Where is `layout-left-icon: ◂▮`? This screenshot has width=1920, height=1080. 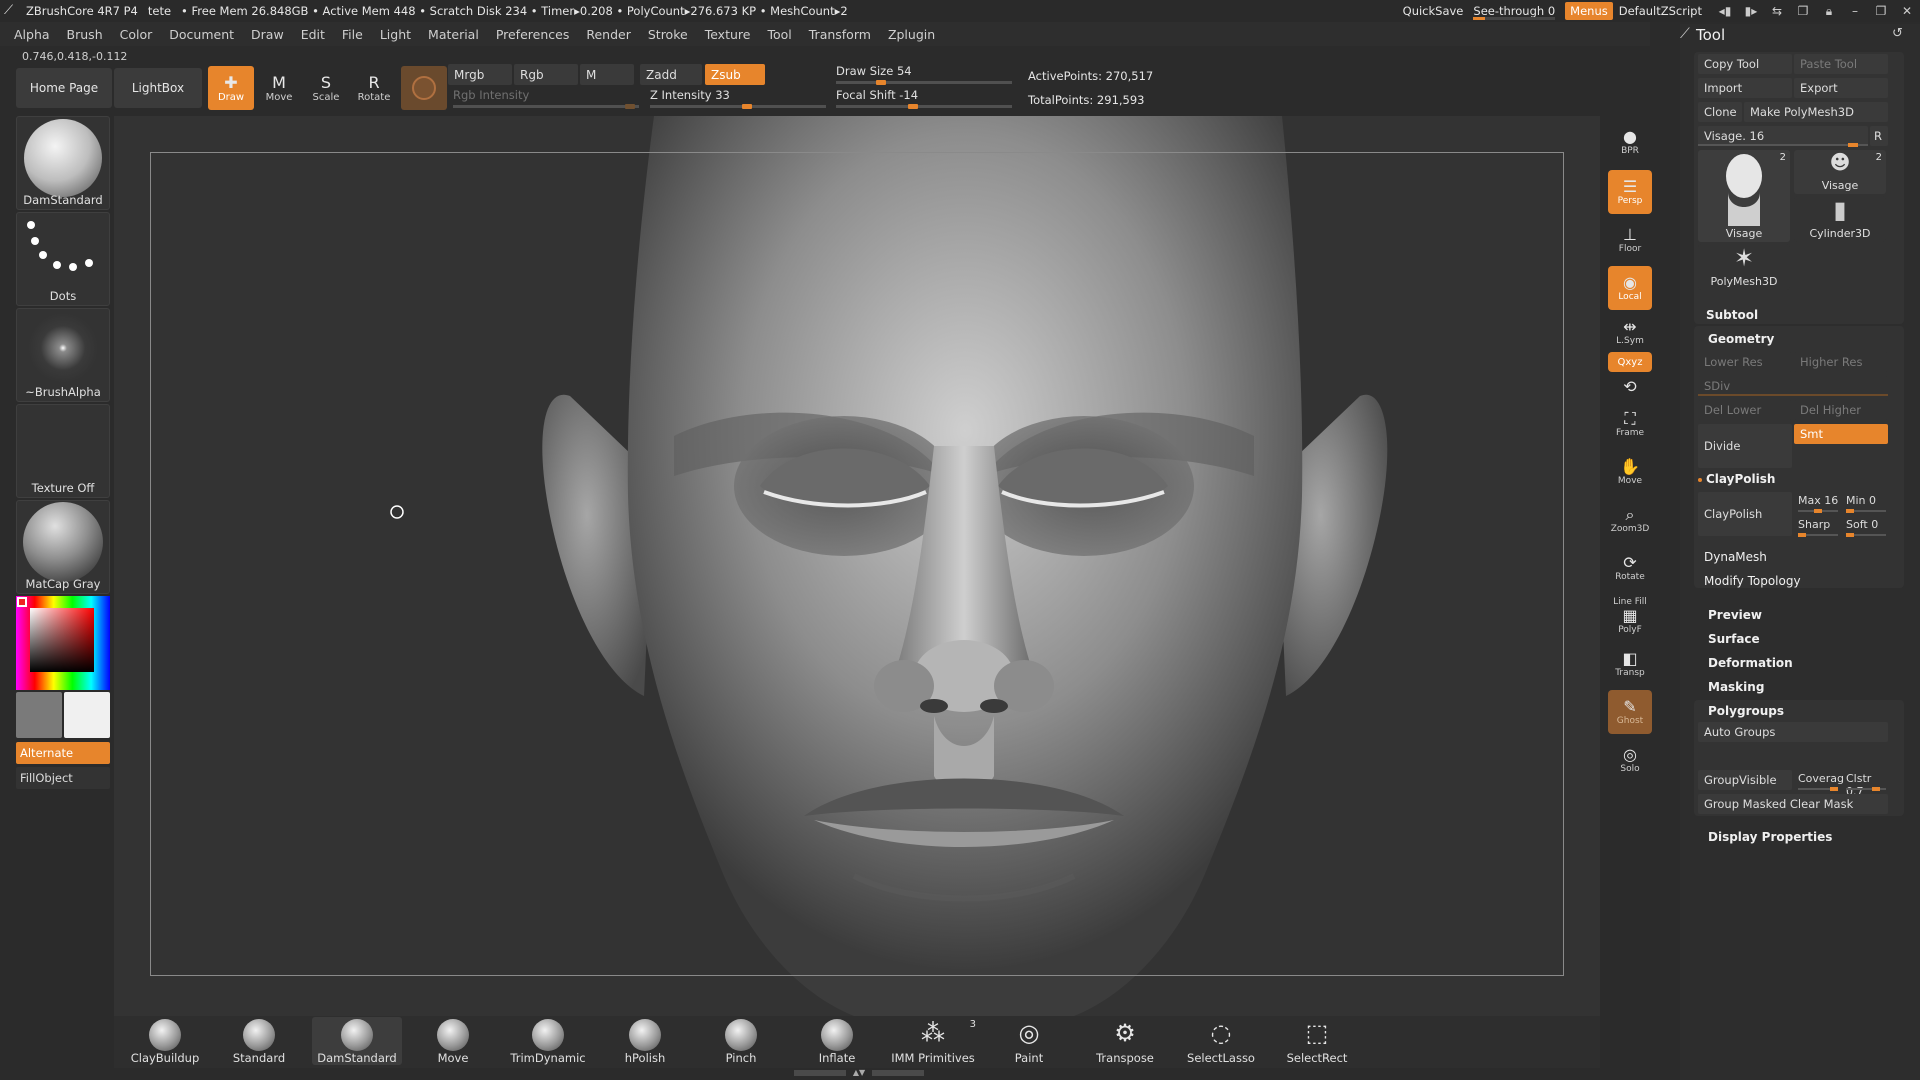
layout-left-icon: ◂▮ is located at coordinates (1725, 11).